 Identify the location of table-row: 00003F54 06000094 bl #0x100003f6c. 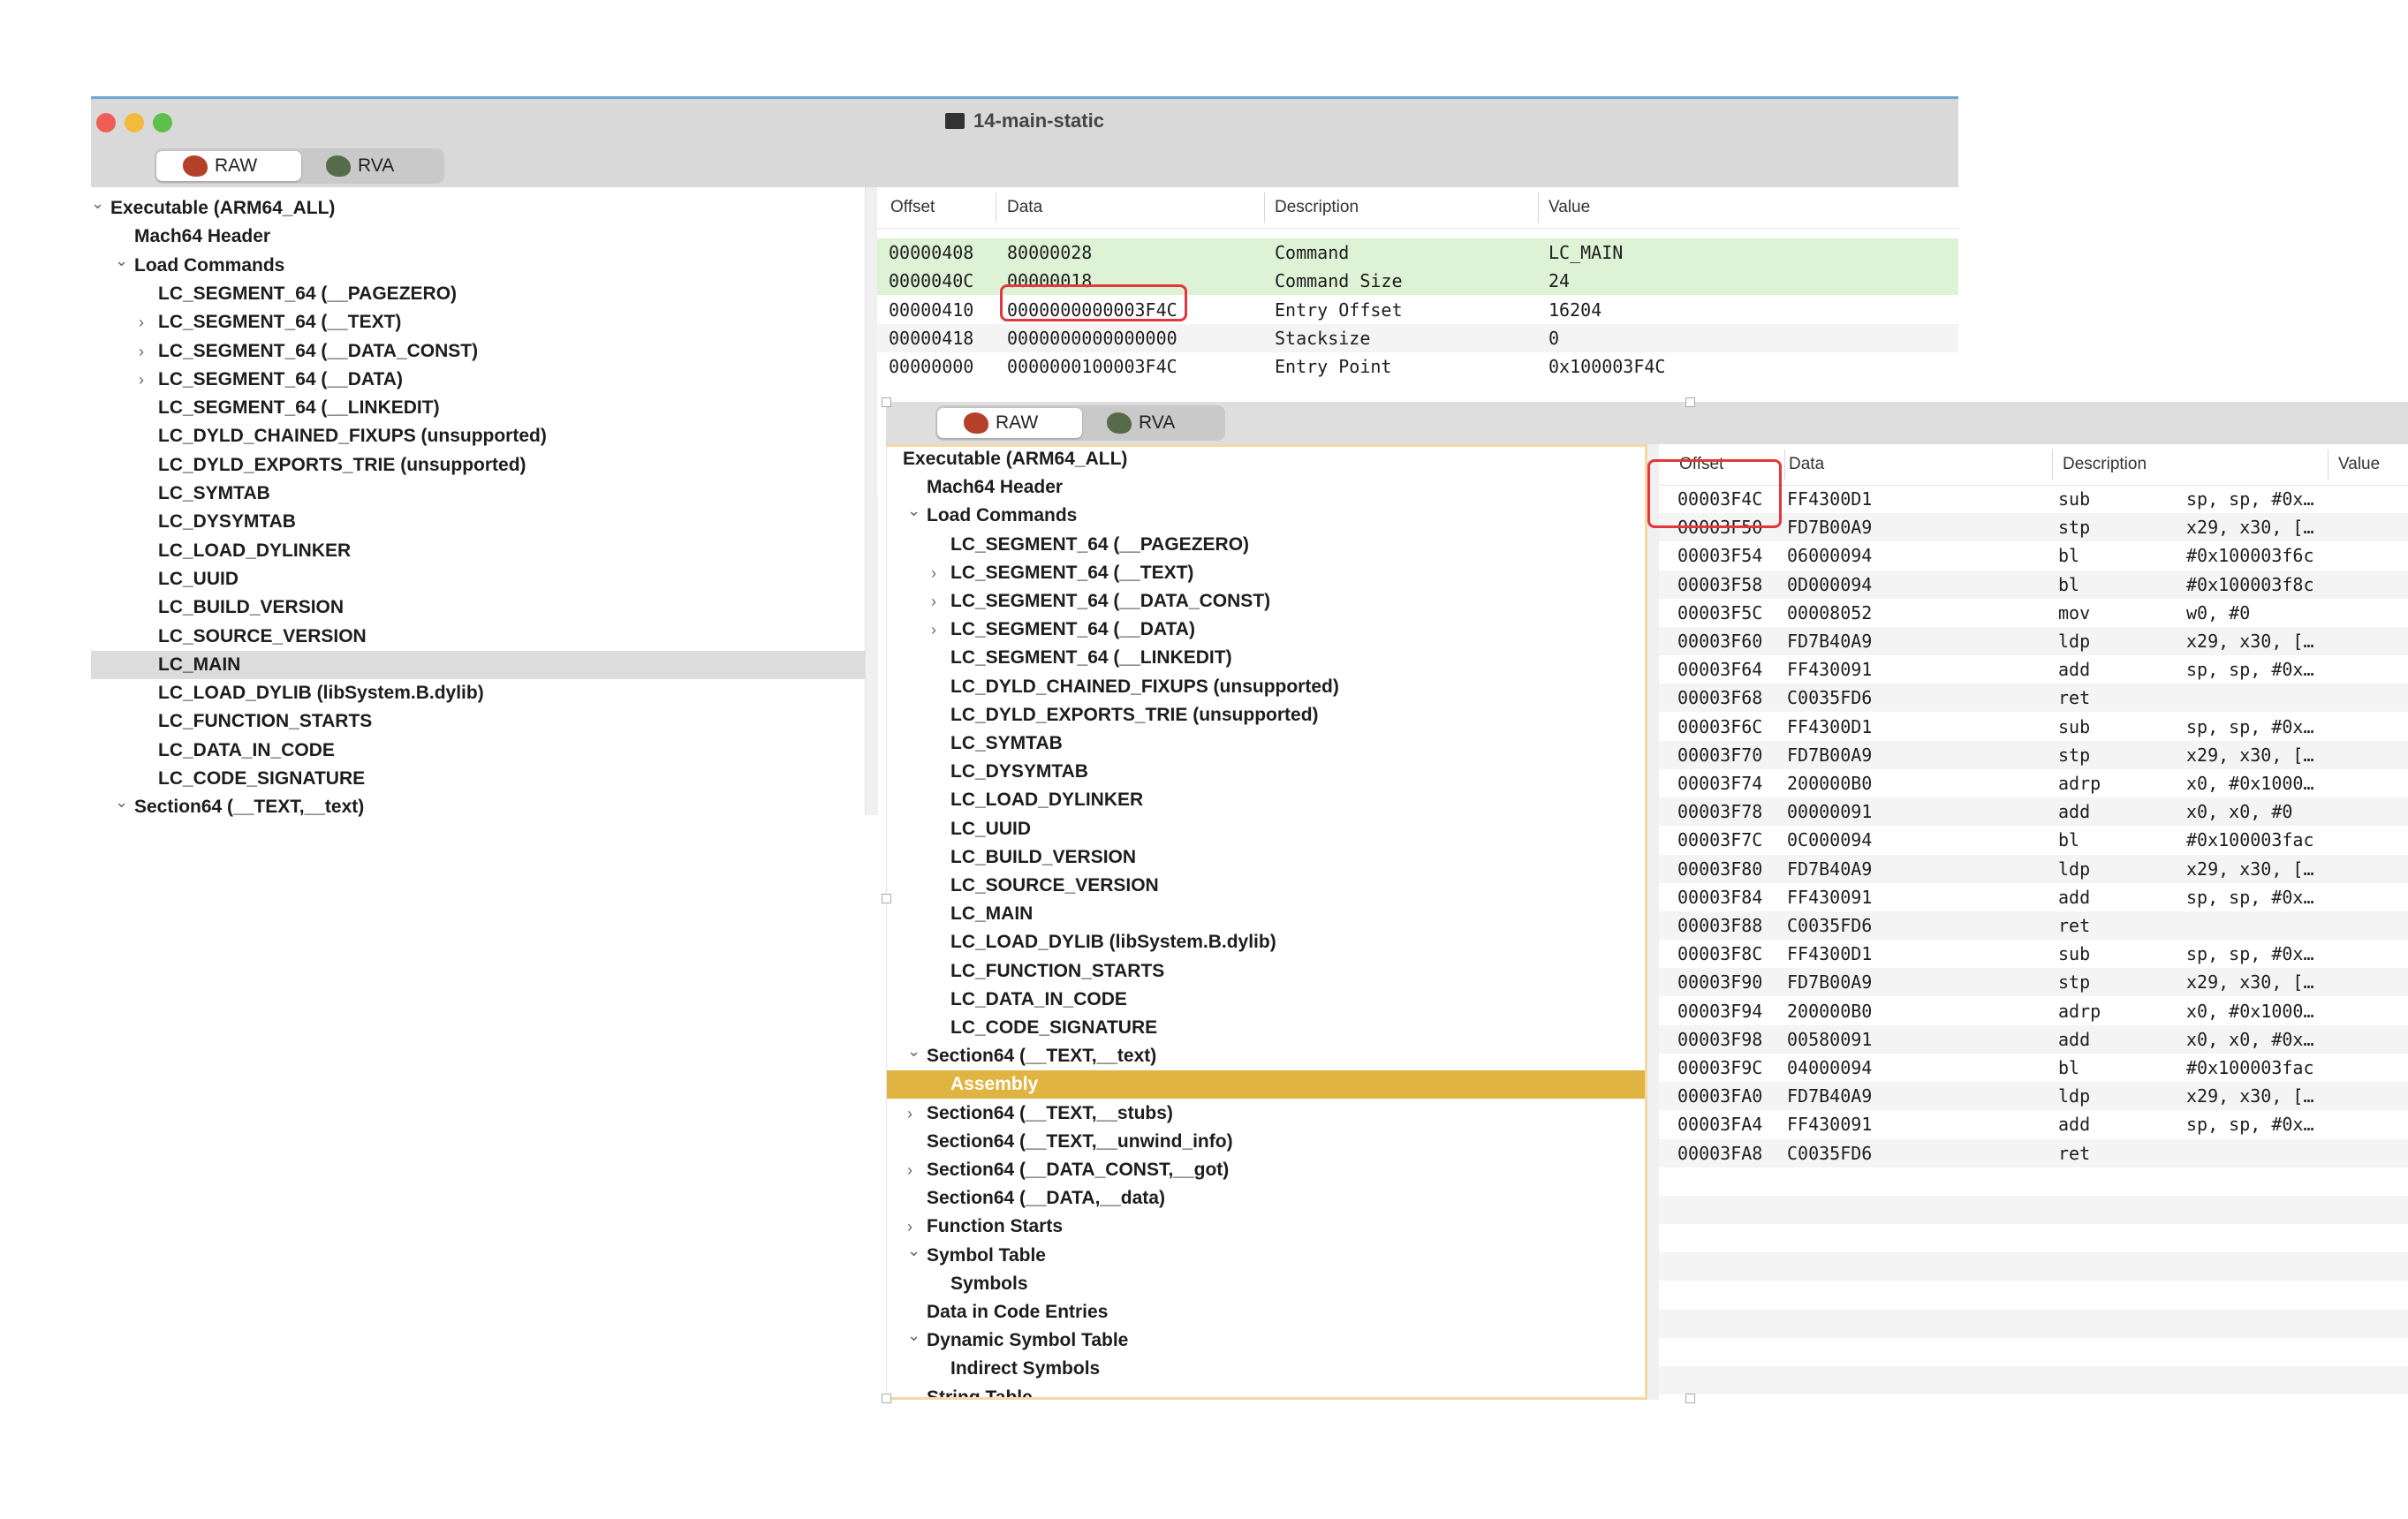
(2033, 555).